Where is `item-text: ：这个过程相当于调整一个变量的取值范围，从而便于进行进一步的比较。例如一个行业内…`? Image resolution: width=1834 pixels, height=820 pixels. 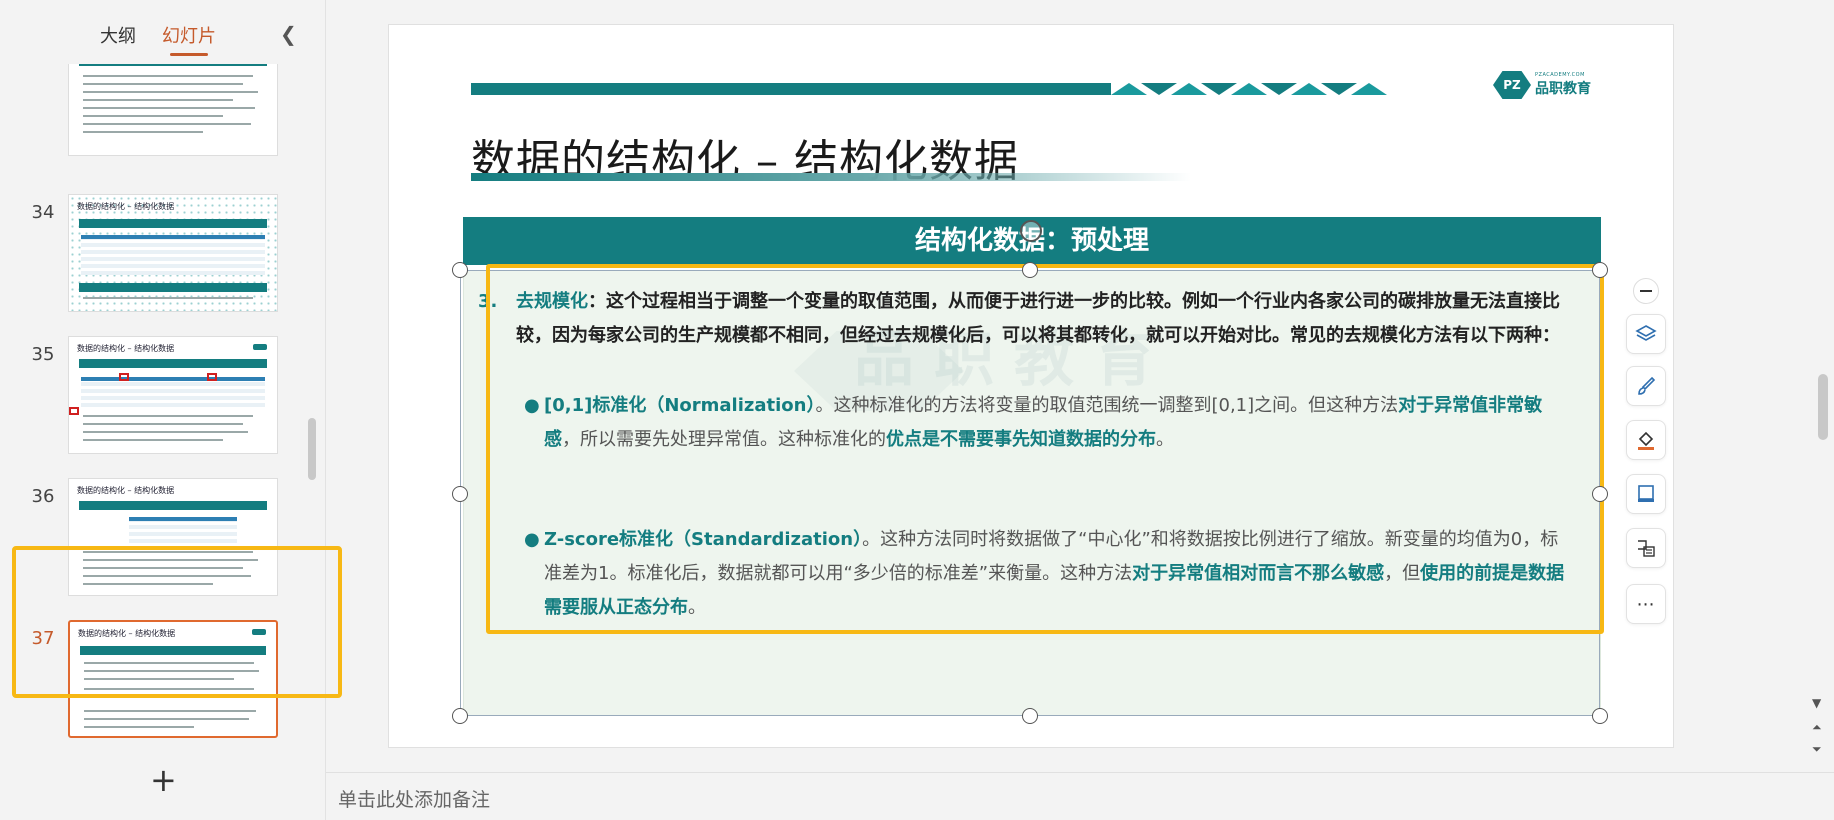 item-text: ：这个过程相当于调整一个变量的取值范围，从而便于进行进一步的比较。例如一个行业内… is located at coordinates (1038, 318).